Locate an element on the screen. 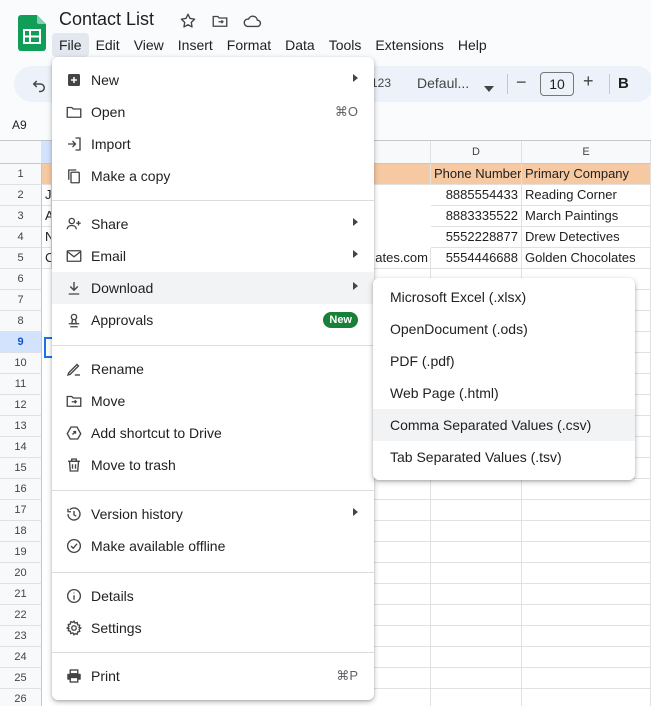  row-header: 6 is located at coordinates (21, 279).